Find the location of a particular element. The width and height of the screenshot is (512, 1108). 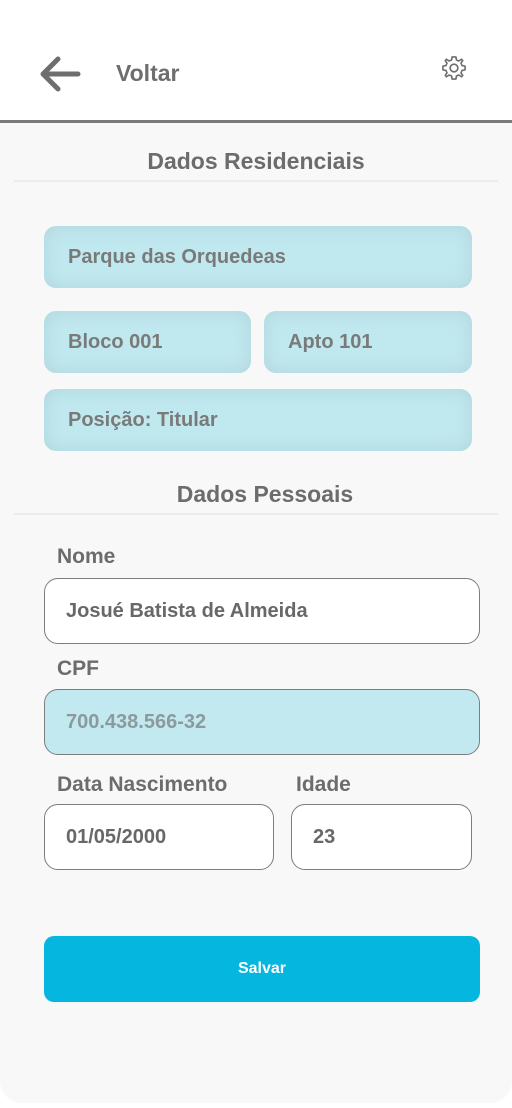

top-bar: Voltar is located at coordinates (256, 61).